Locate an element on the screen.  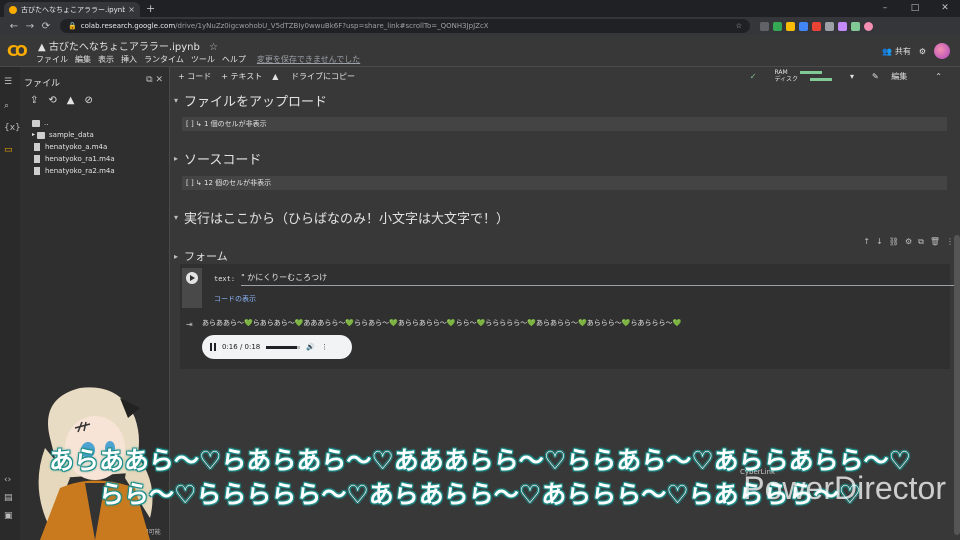
toc-icon: ☰ is located at coordinates (8, 82).